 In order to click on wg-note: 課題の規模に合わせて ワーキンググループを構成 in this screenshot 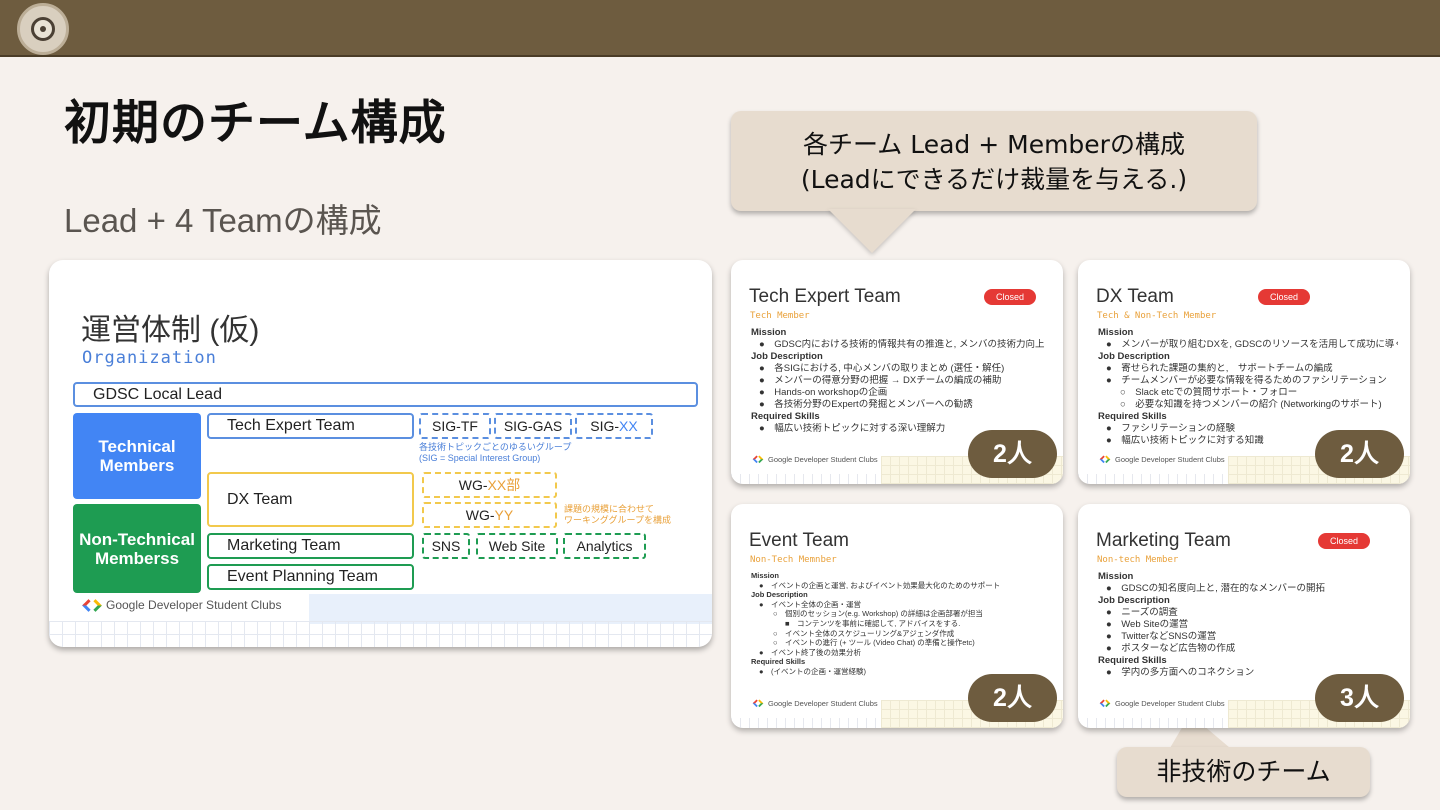, I will do `click(617, 515)`.